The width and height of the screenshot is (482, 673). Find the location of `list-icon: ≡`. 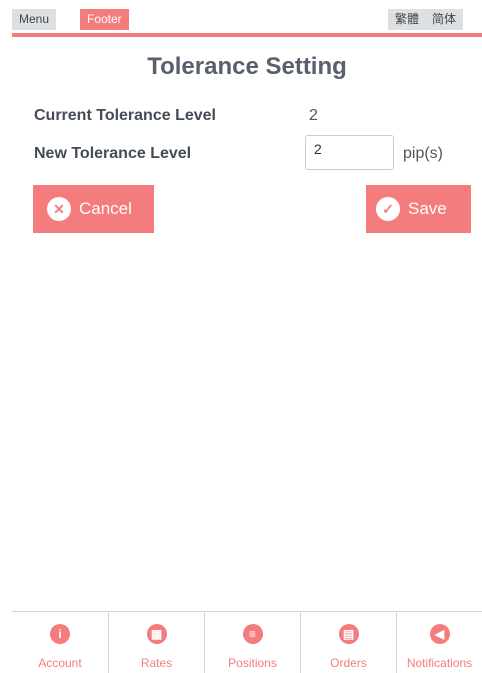

list-icon: ≡ is located at coordinates (252, 634).